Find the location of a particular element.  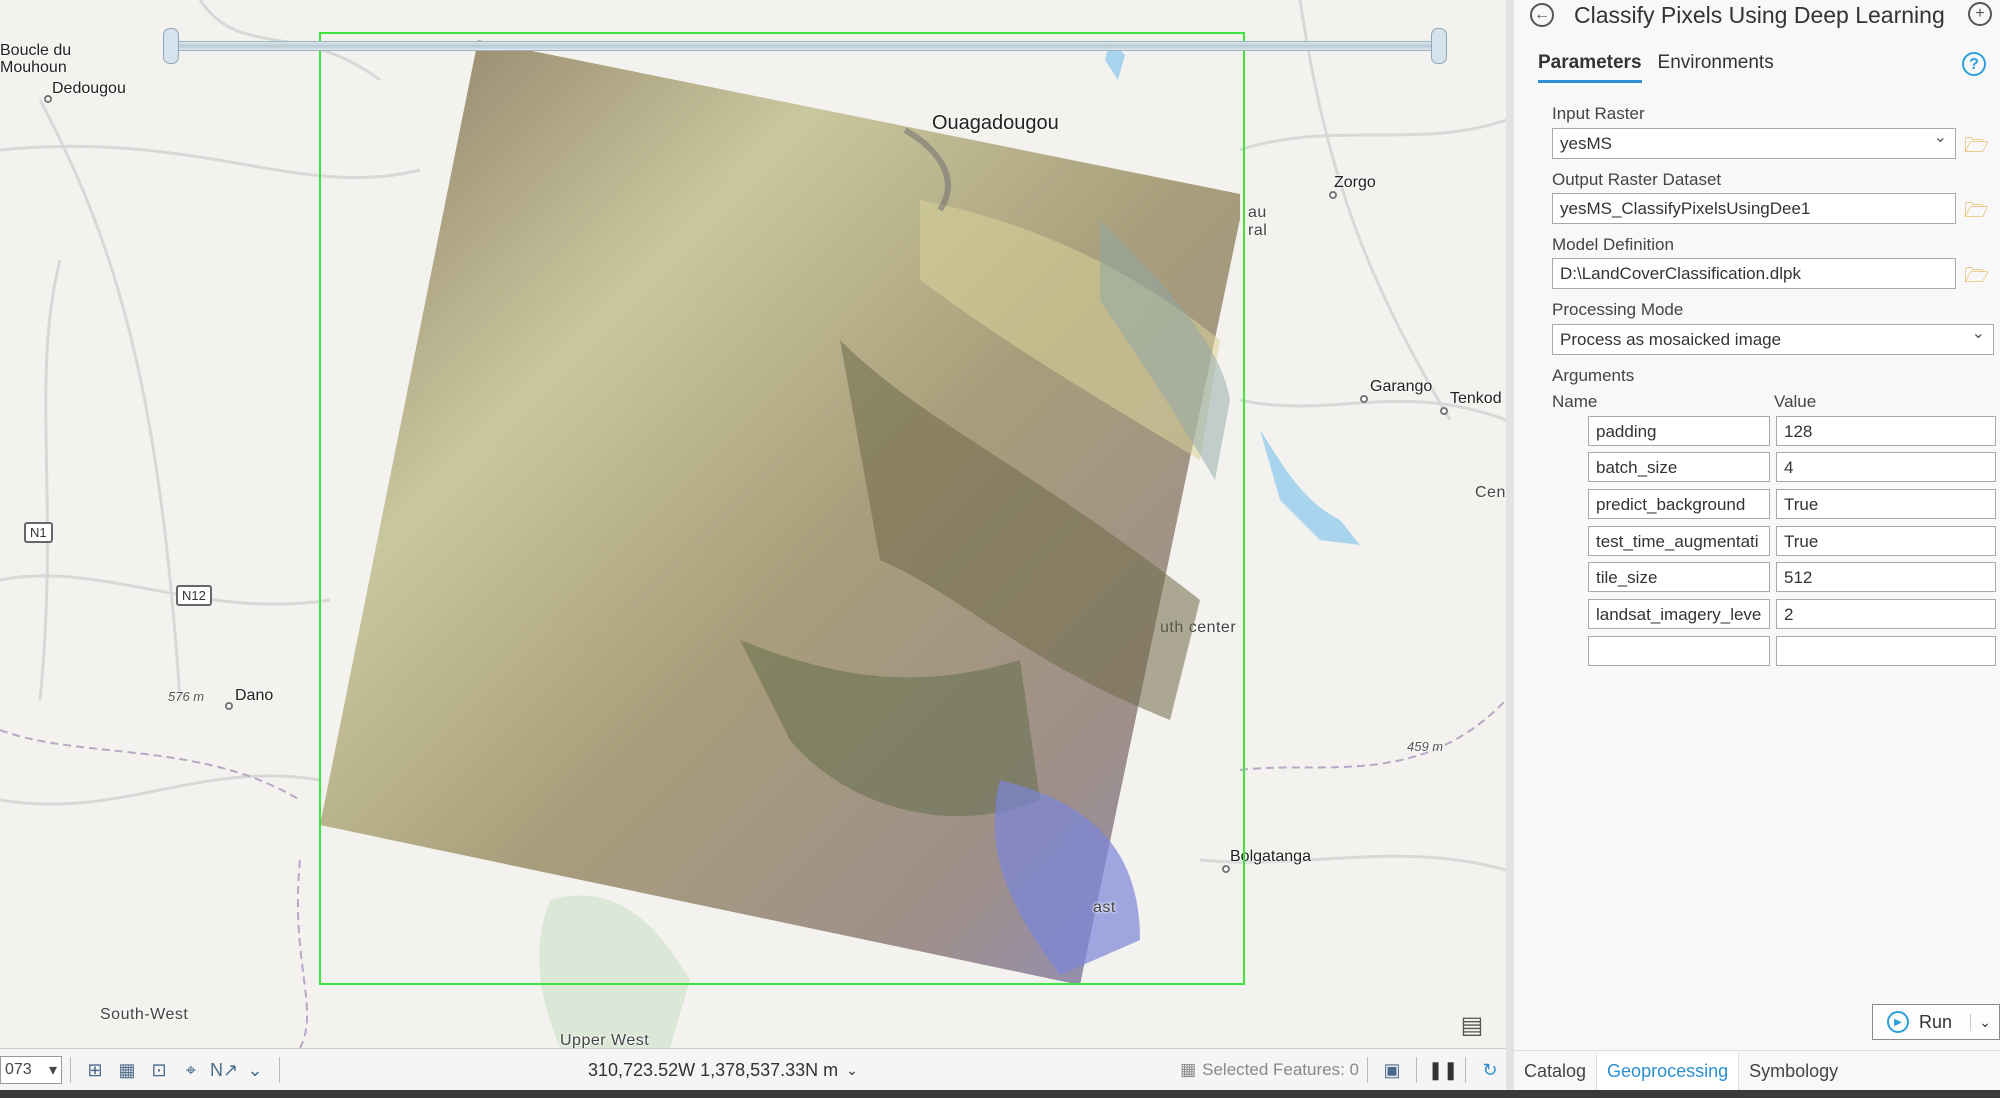

pane-header: ← Classify Pixels Using Deep Learning + is located at coordinates (1765, 15).